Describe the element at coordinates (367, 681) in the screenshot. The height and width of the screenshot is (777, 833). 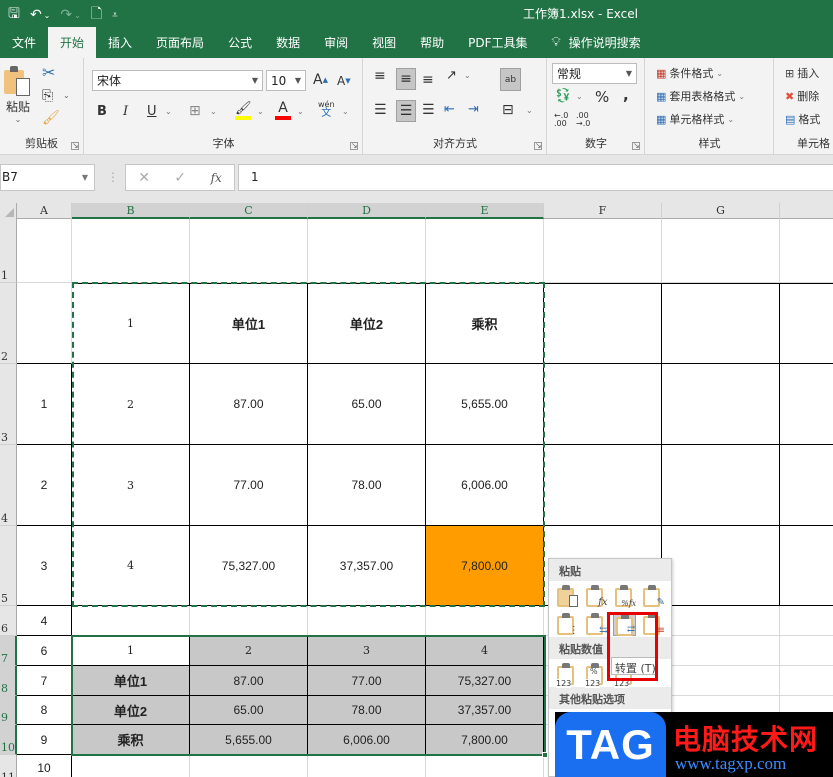
I see `cell-d8: 77.00` at that location.